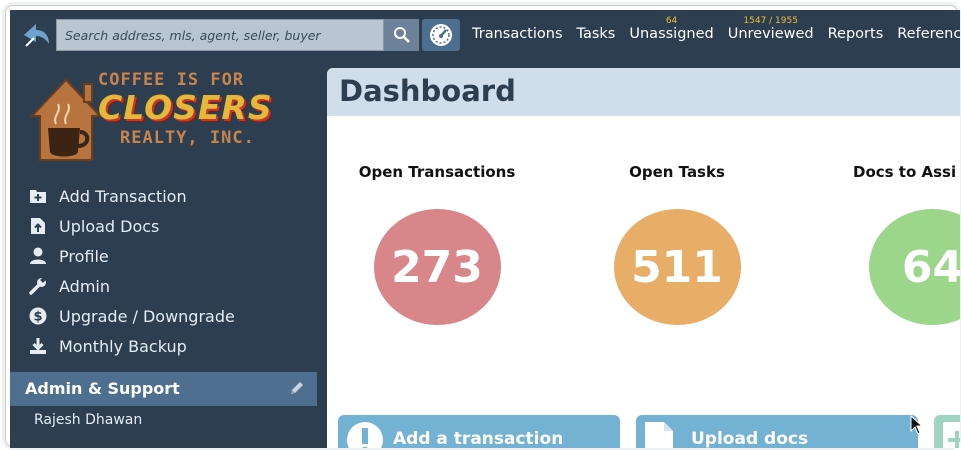 This screenshot has width=961, height=450. I want to click on search-button, so click(401, 35).